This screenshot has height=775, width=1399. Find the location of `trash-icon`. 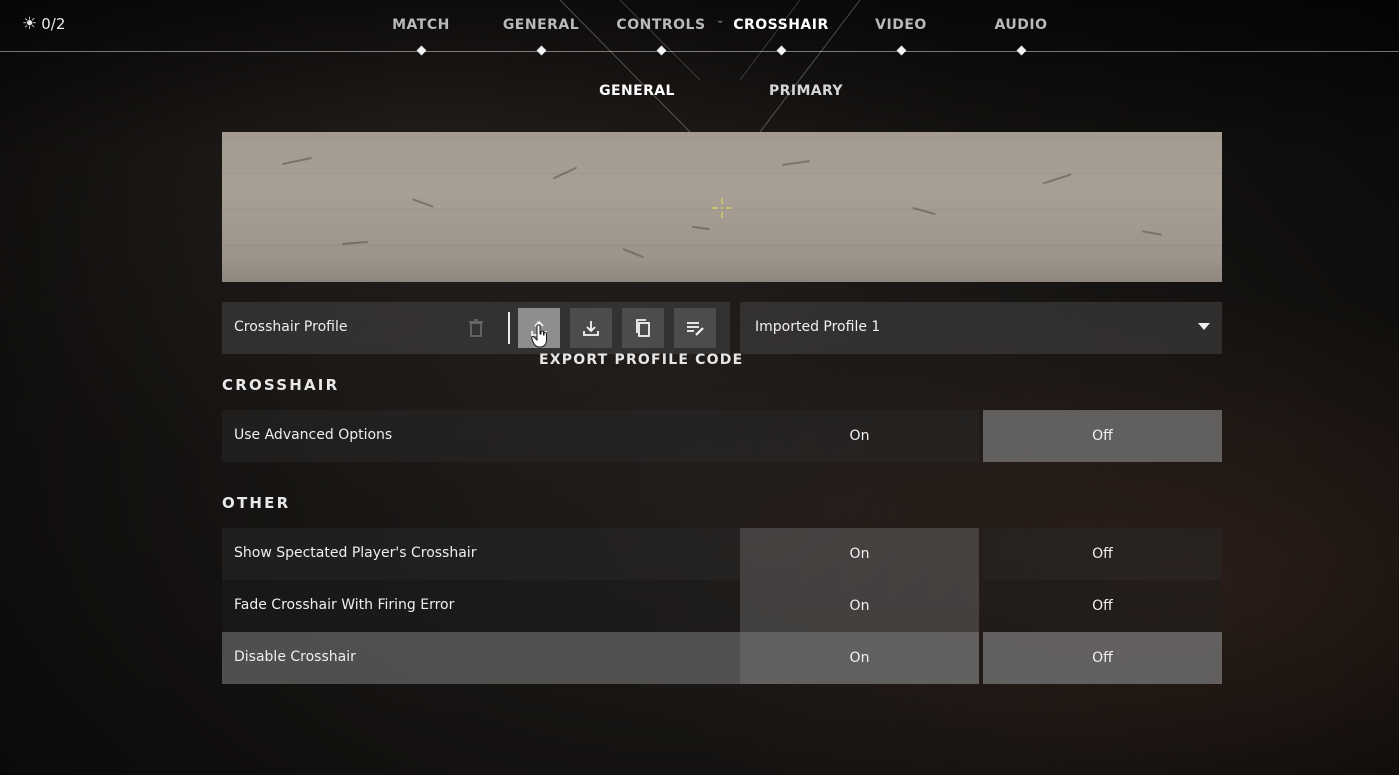

trash-icon is located at coordinates (476, 328).